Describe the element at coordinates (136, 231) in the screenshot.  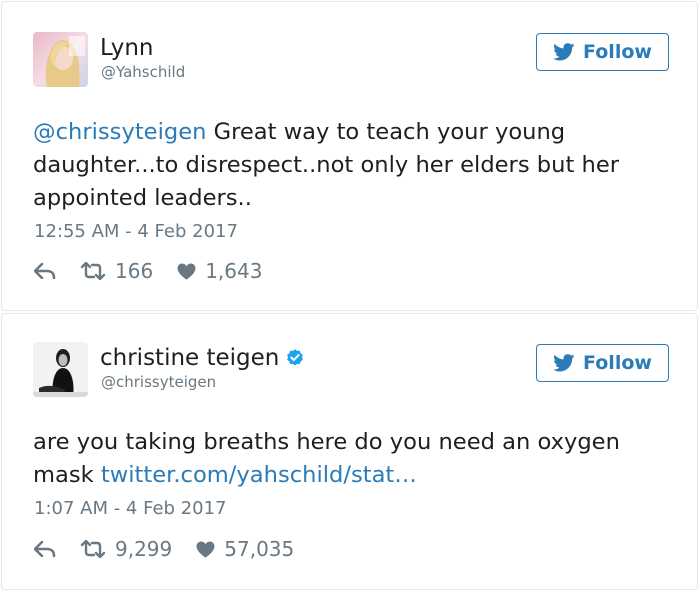
I see `tweet-timestamp: 12:55 AM - 4 Feb 2017` at that location.